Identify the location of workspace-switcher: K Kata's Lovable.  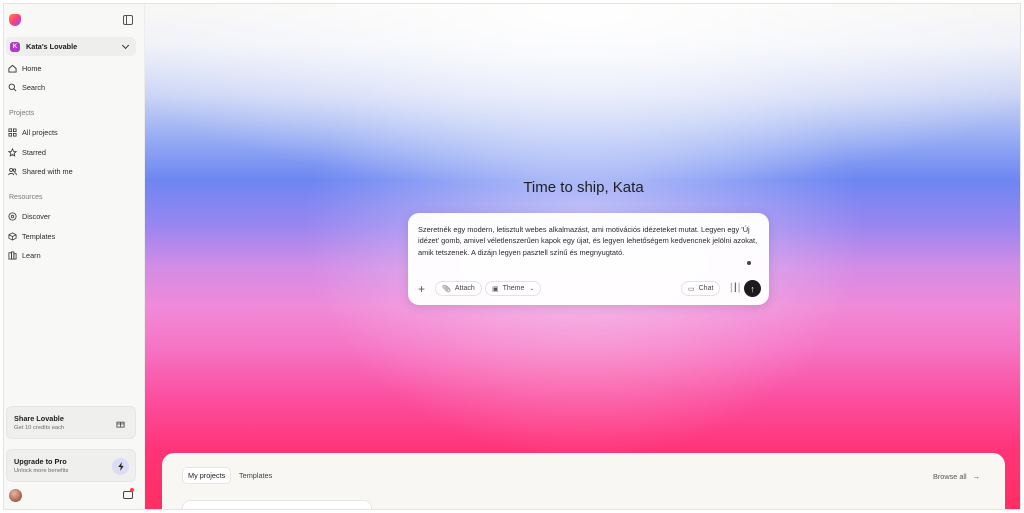
(71, 46).